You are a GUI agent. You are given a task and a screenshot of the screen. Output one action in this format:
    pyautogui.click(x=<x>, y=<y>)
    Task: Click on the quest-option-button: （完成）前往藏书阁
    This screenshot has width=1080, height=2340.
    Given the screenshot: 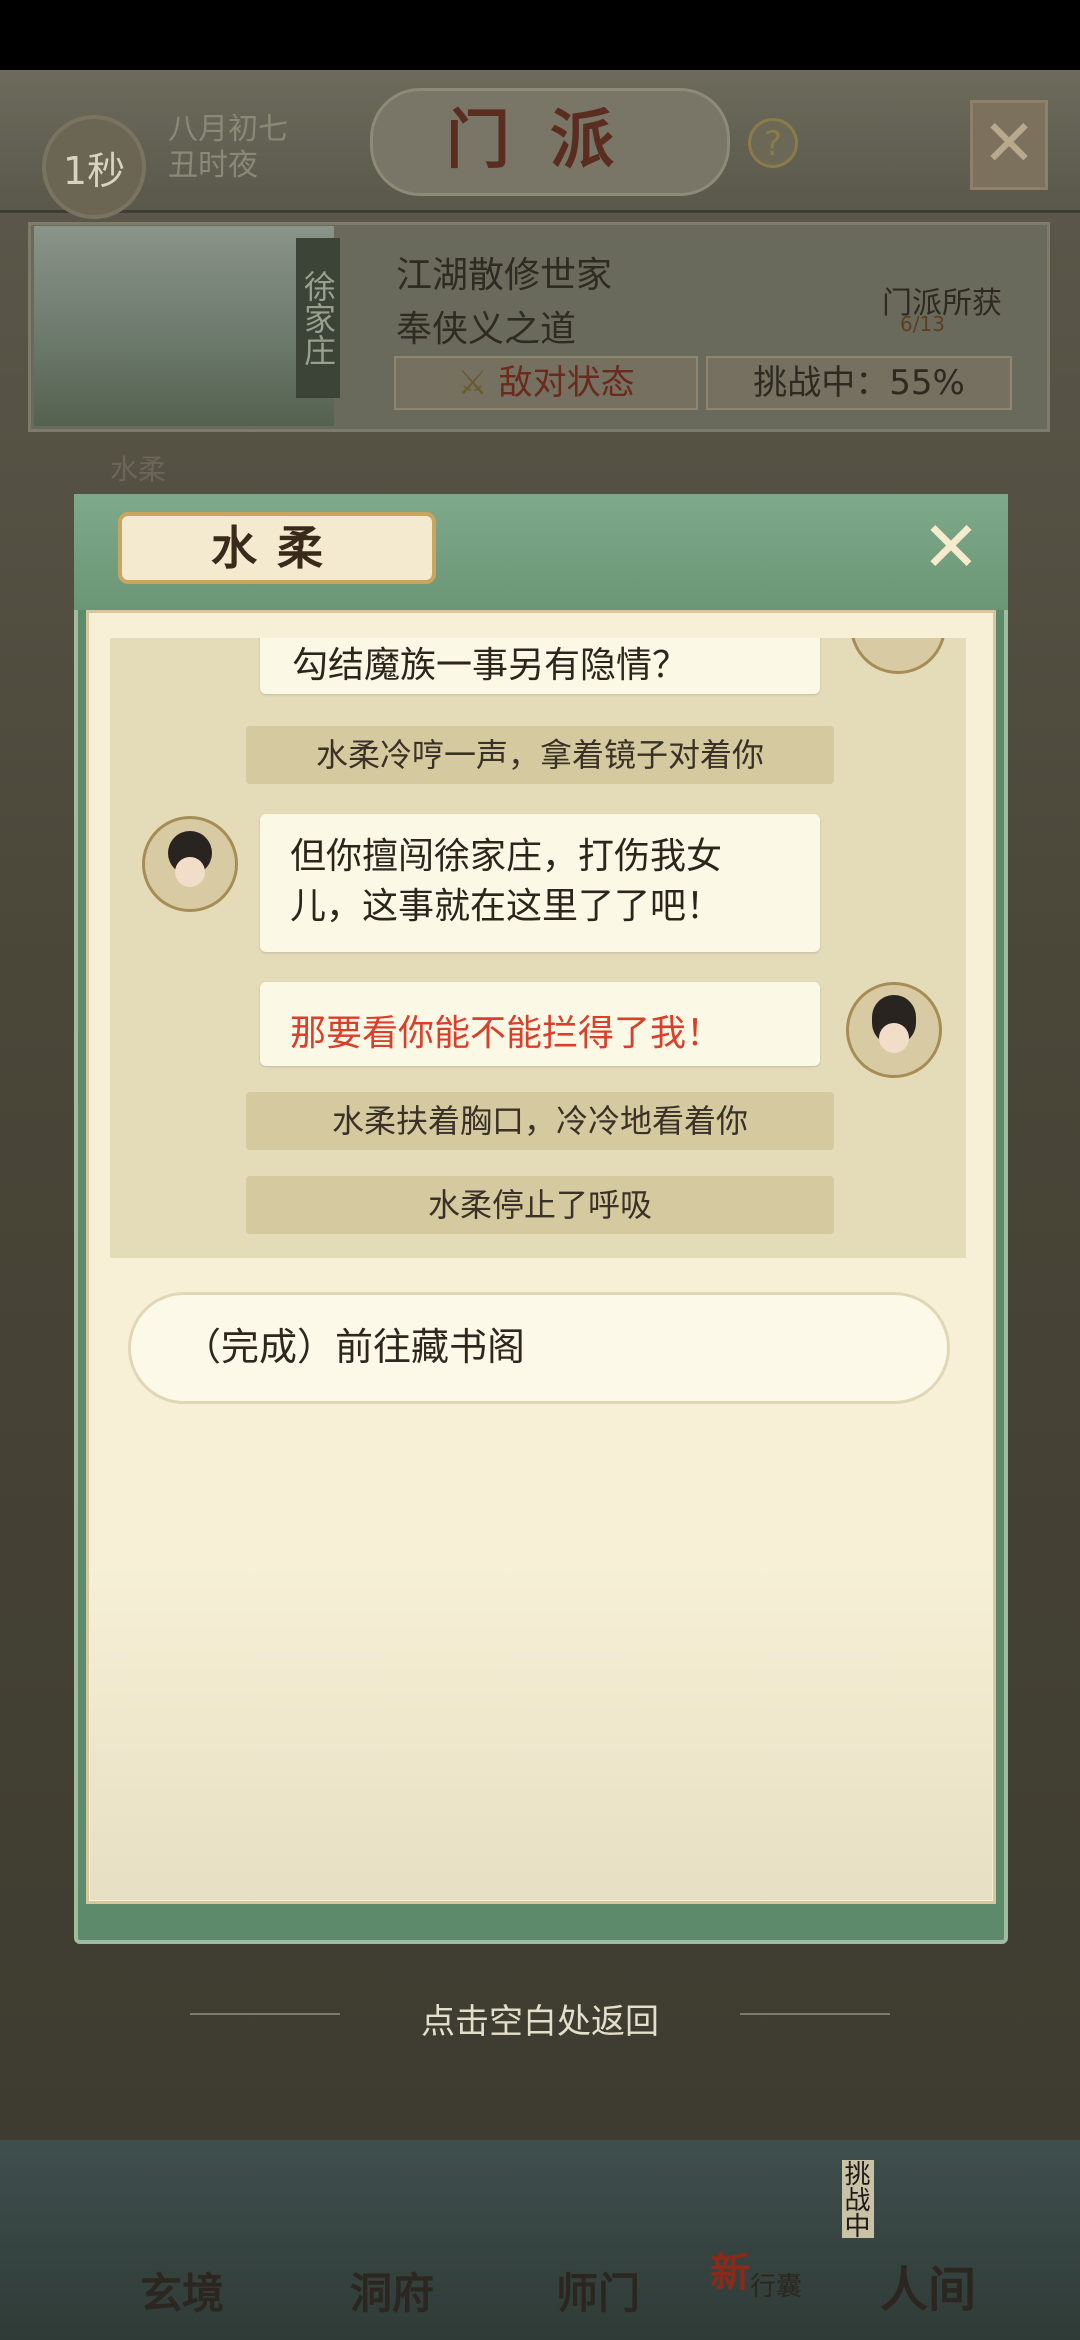 What is the action you would take?
    pyautogui.click(x=539, y=1348)
    